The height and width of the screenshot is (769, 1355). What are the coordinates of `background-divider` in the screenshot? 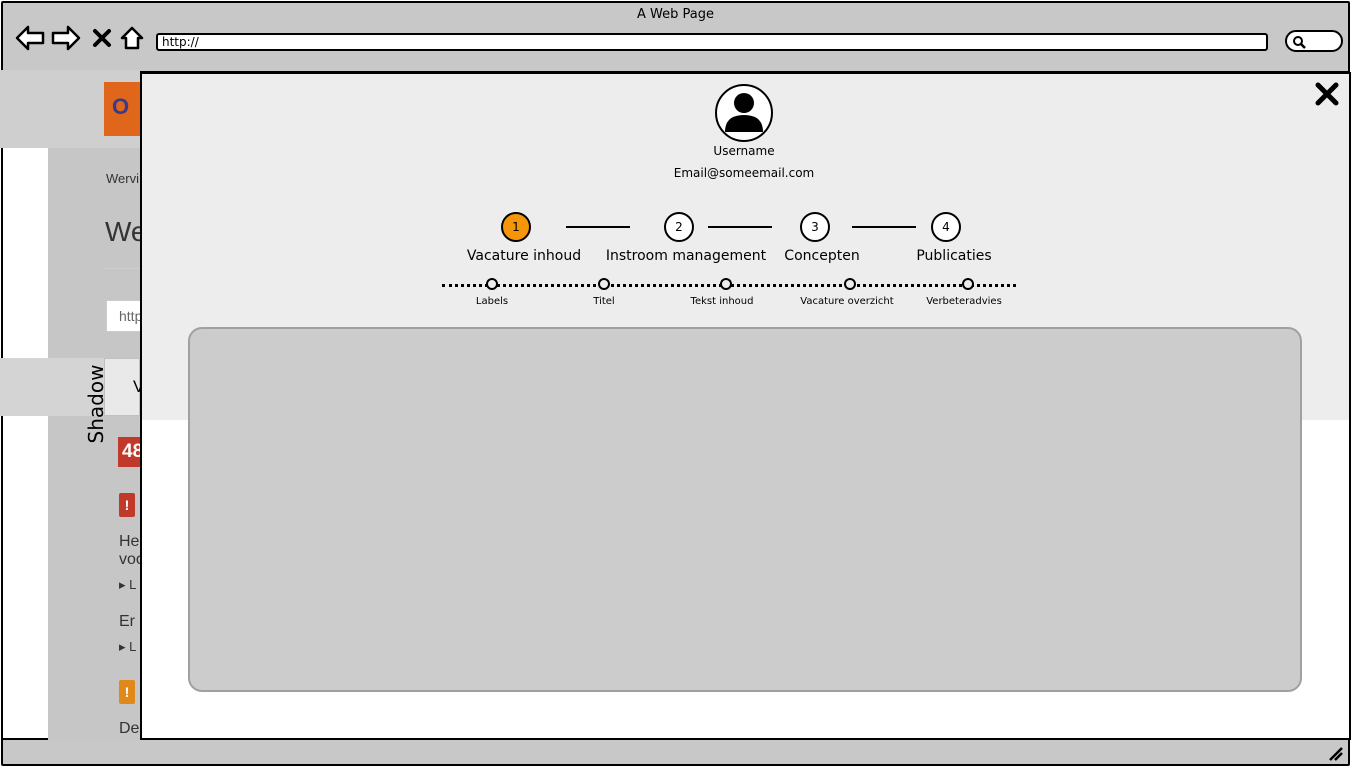 It's located at (122, 268).